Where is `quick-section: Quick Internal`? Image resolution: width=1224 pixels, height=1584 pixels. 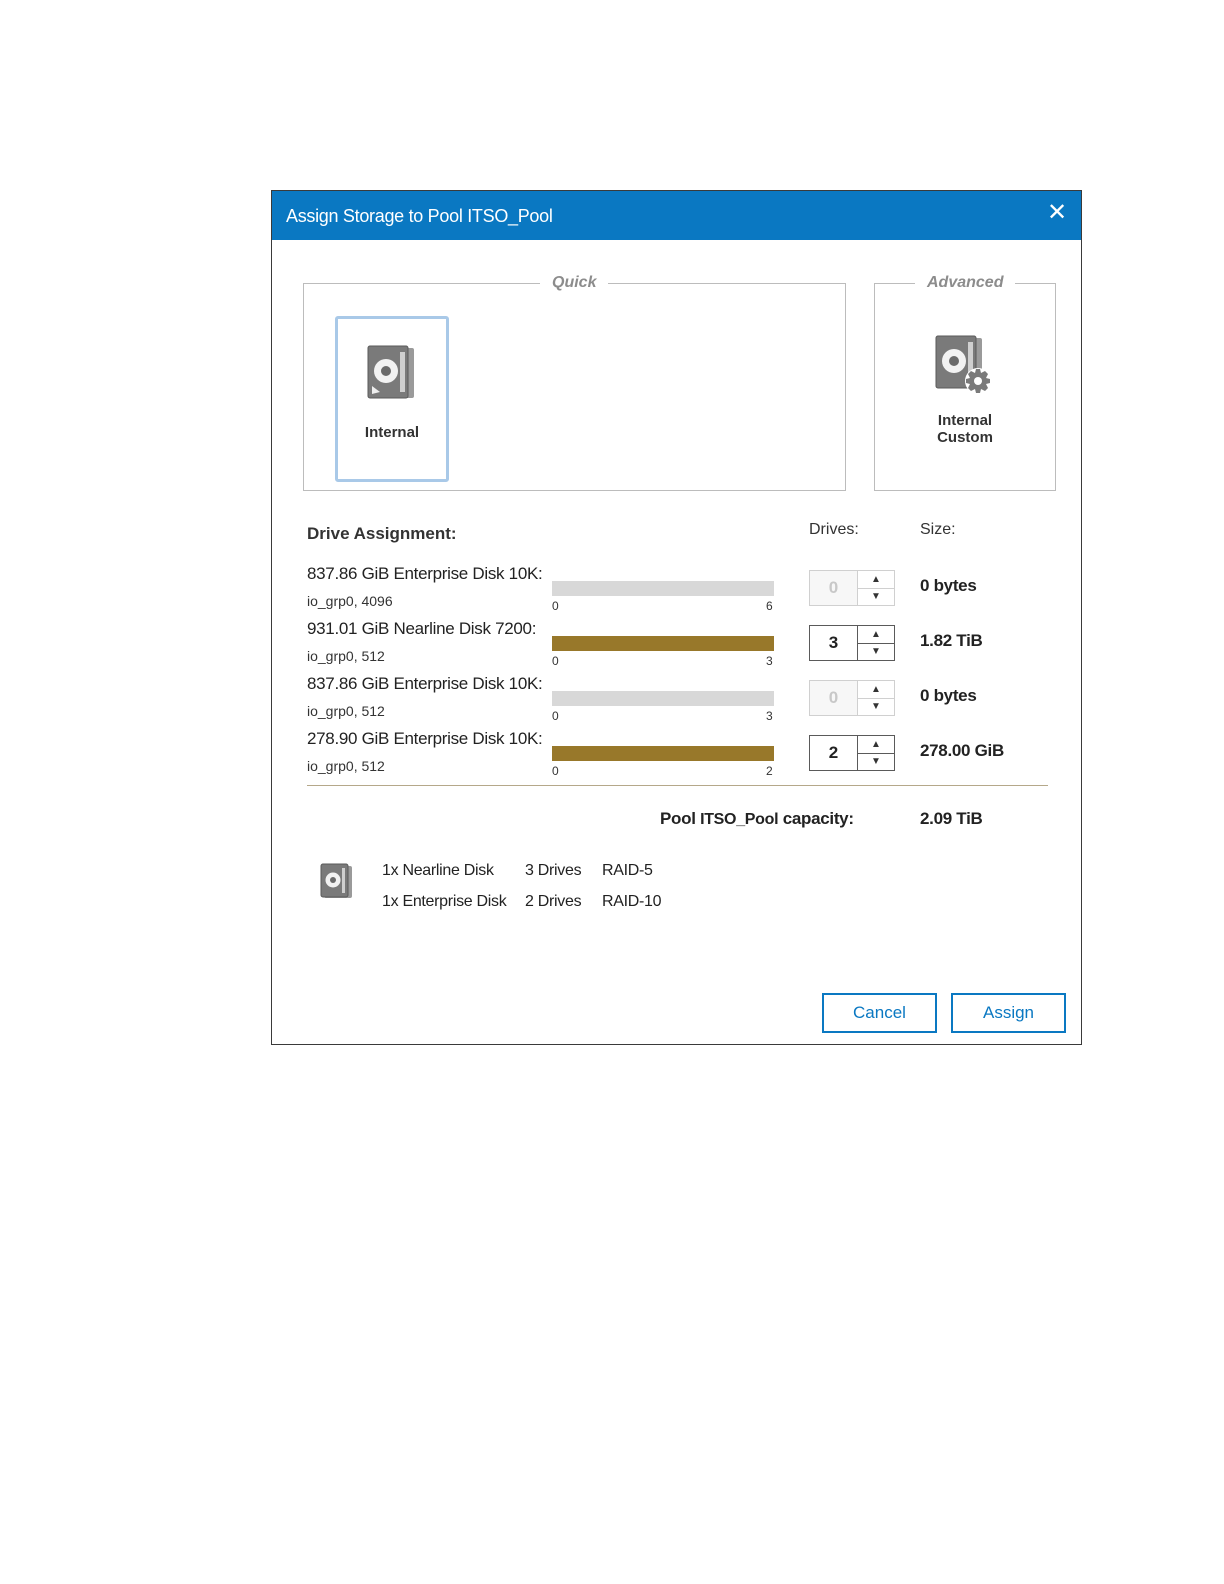 quick-section: Quick Internal is located at coordinates (574, 382).